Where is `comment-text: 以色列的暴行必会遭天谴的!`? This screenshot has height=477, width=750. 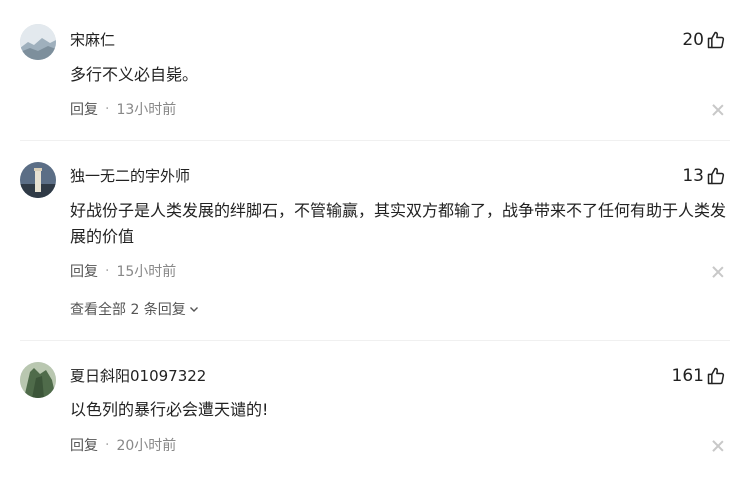
comment-text: 以色列的暴行必会遭天谴的! is located at coordinates (169, 409).